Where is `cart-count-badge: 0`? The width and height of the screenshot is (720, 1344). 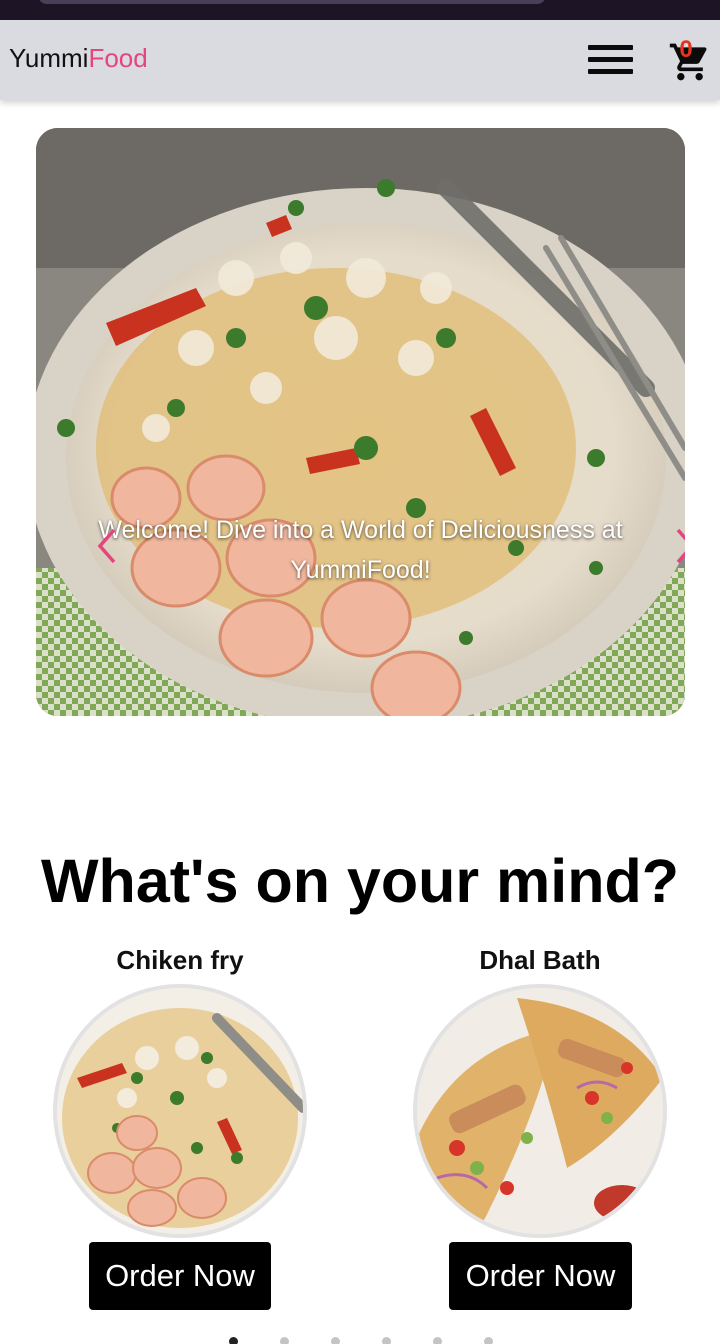 cart-count-badge: 0 is located at coordinates (686, 49).